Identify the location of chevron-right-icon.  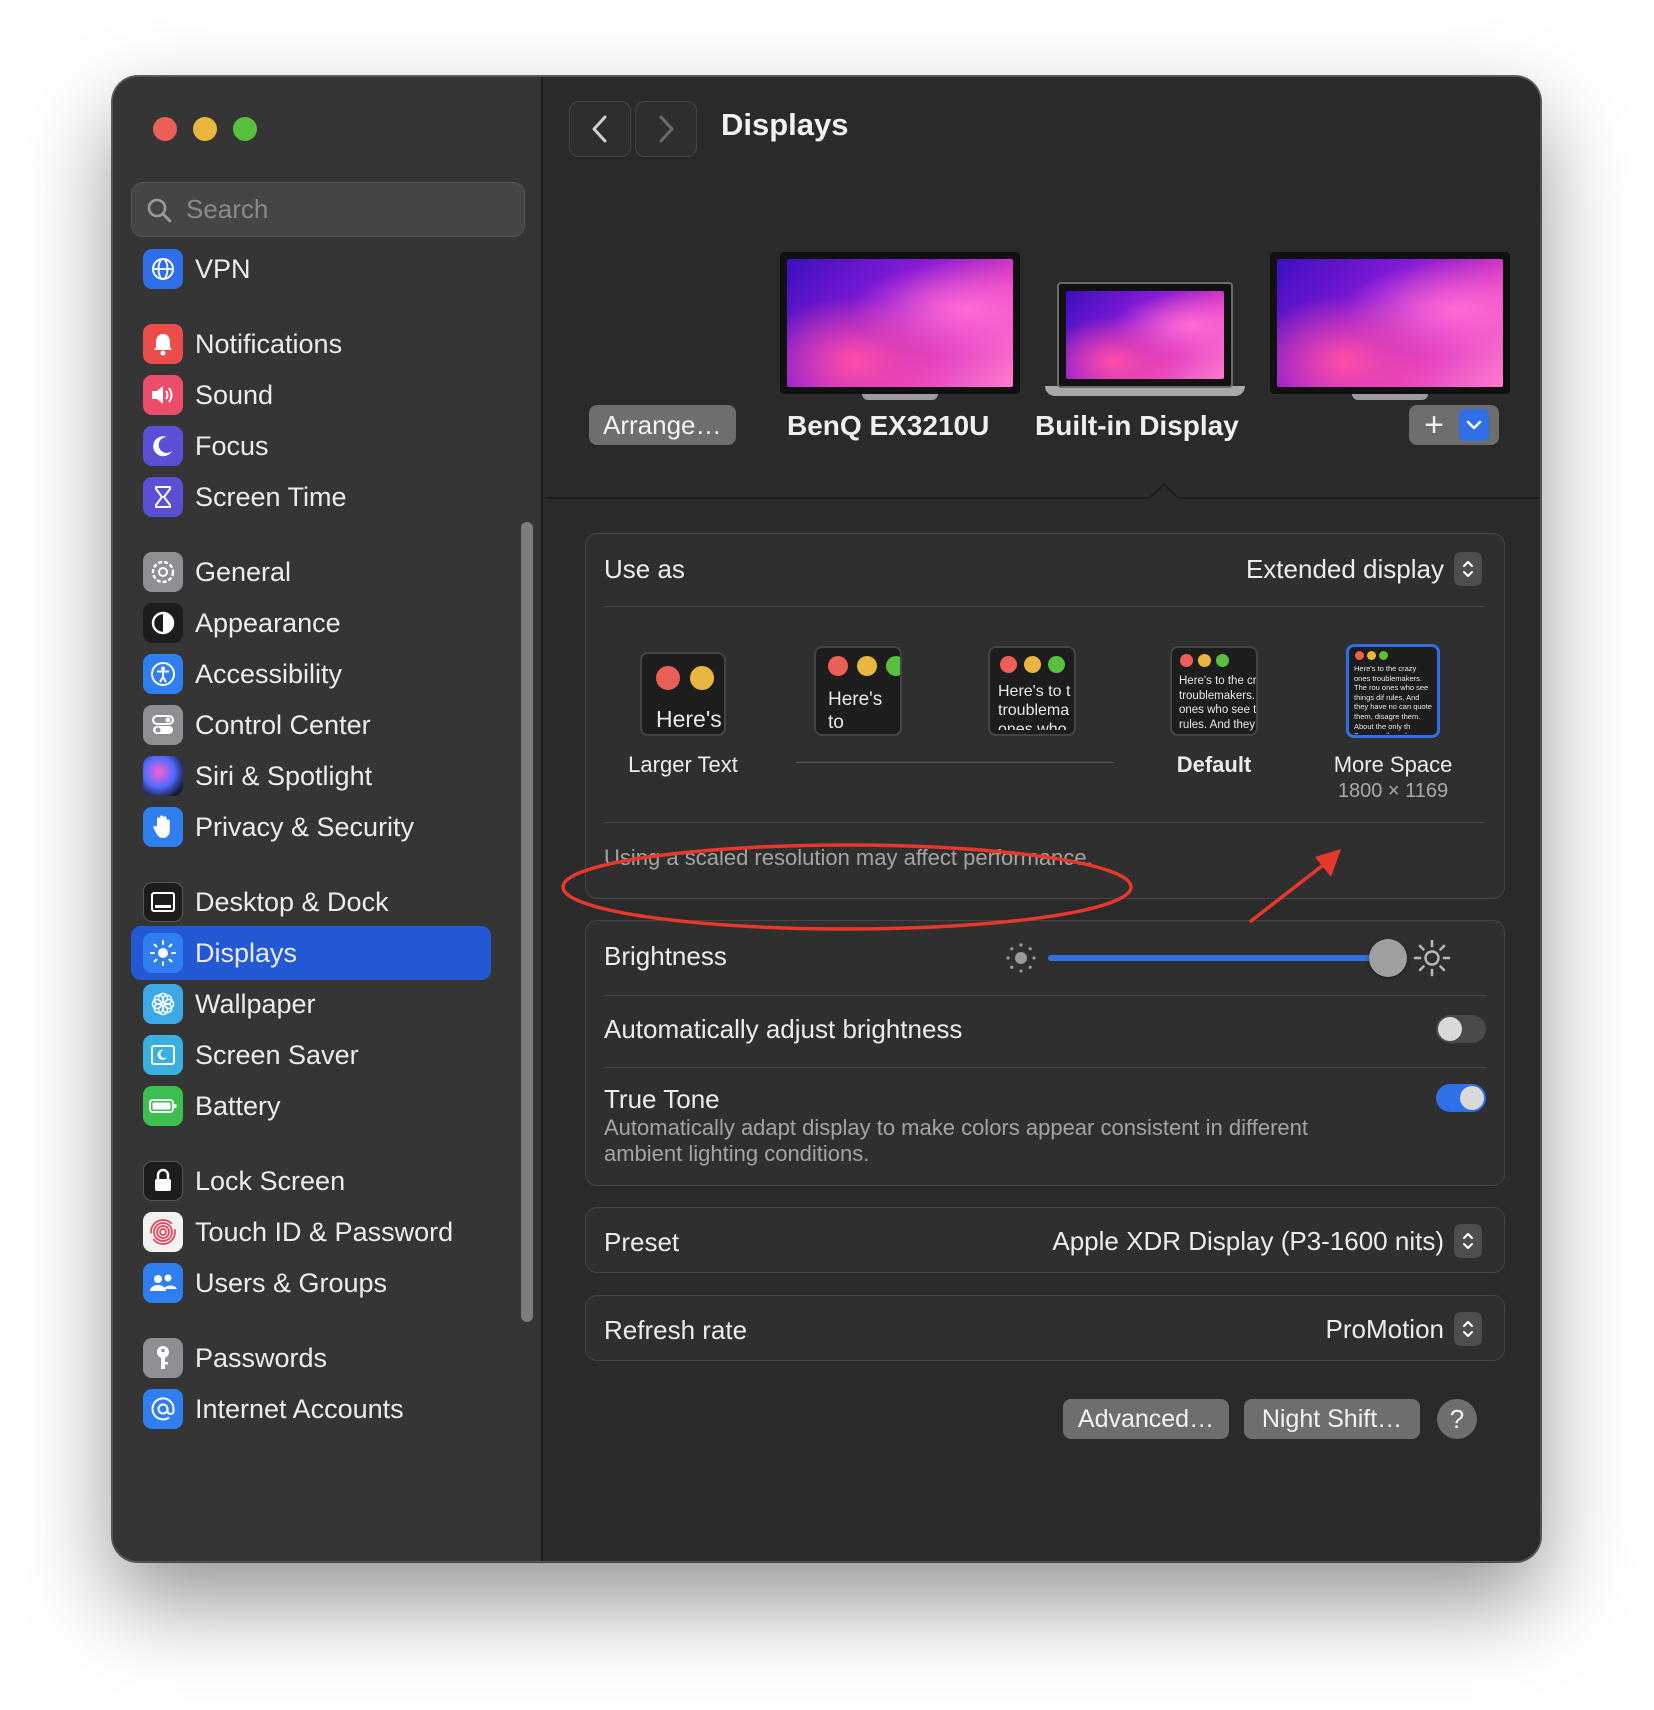
(666, 129).